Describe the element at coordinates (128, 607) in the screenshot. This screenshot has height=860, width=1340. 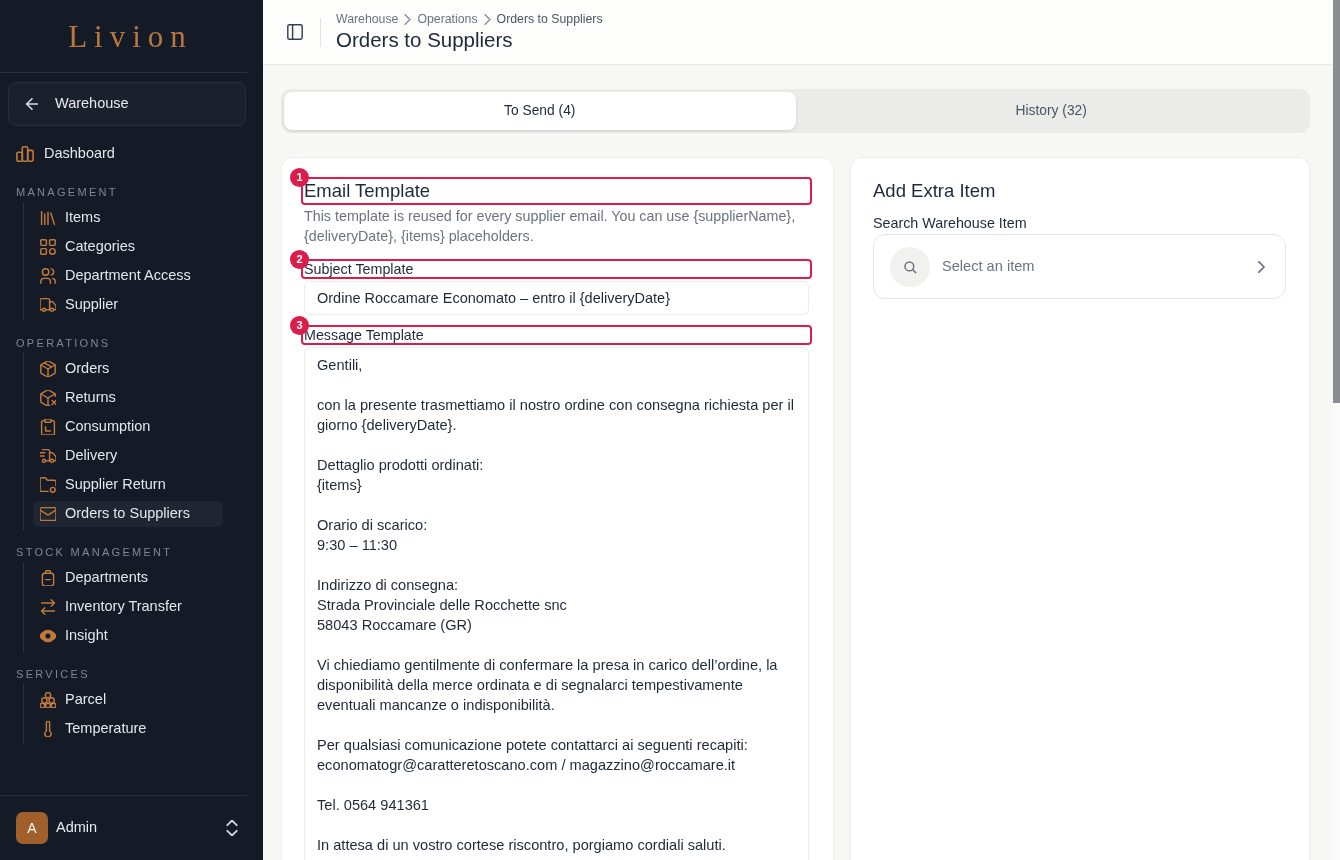
I see `nav-item: Inventory Transfer` at that location.